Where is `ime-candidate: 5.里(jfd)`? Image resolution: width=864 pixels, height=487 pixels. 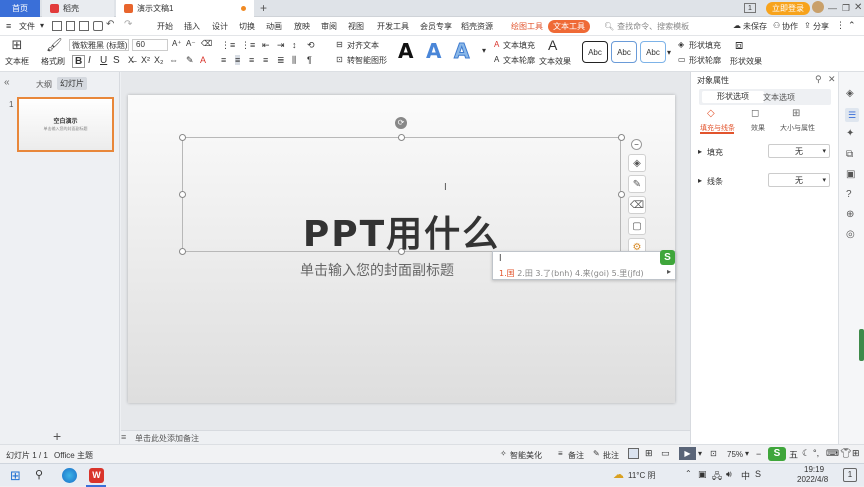 ime-candidate: 5.里(jfd) is located at coordinates (628, 273).